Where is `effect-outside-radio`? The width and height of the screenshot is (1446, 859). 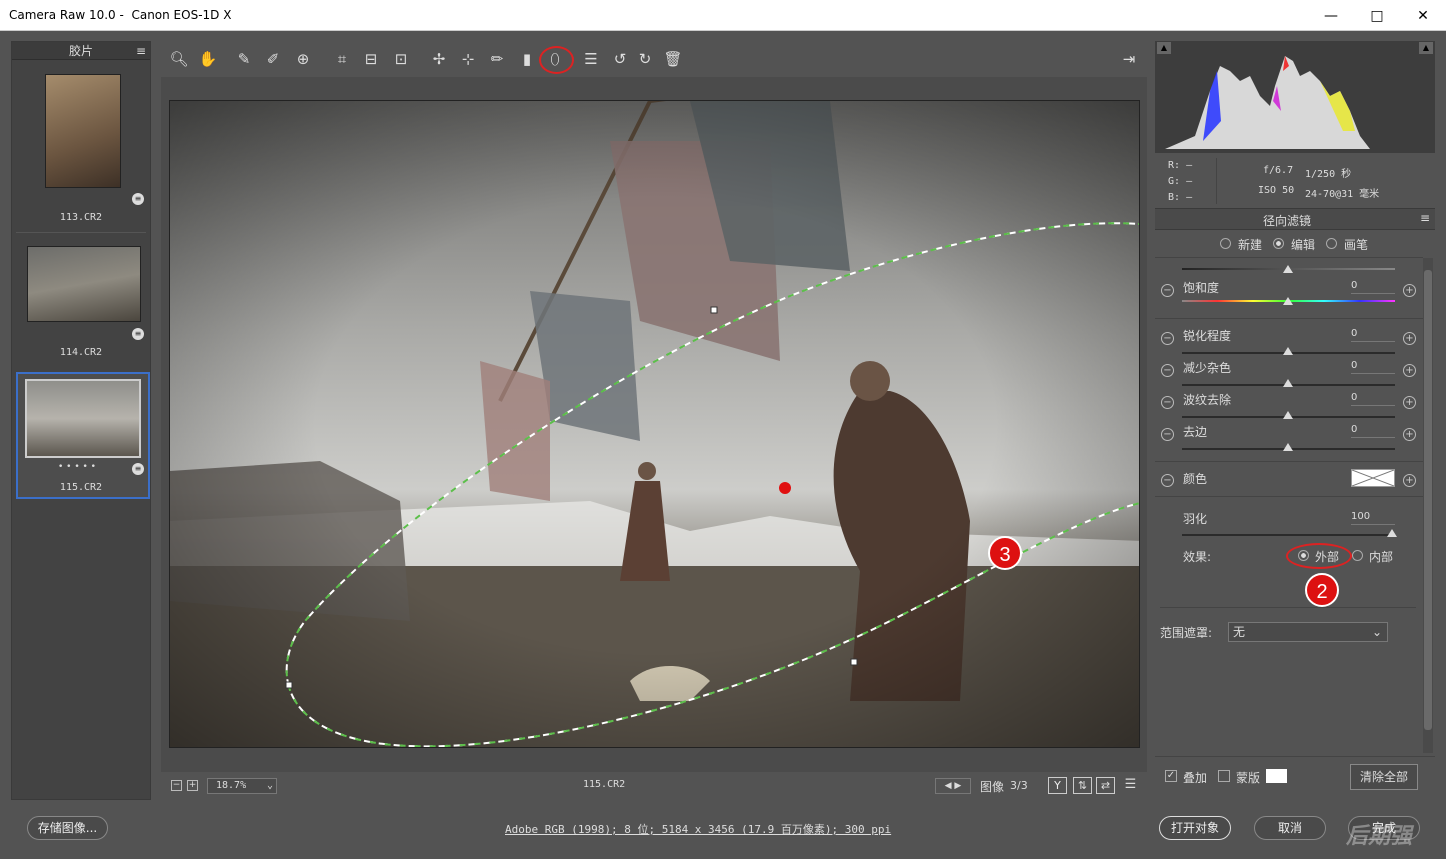
effect-outside-radio is located at coordinates (1303, 555).